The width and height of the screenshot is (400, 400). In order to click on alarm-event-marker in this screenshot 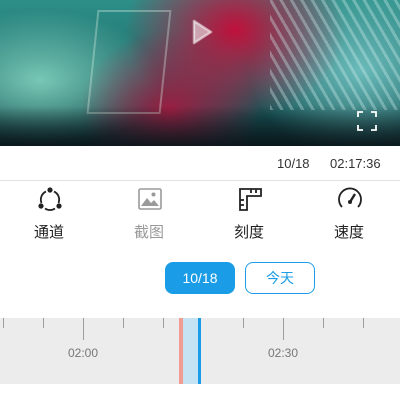, I will do `click(181, 351)`.